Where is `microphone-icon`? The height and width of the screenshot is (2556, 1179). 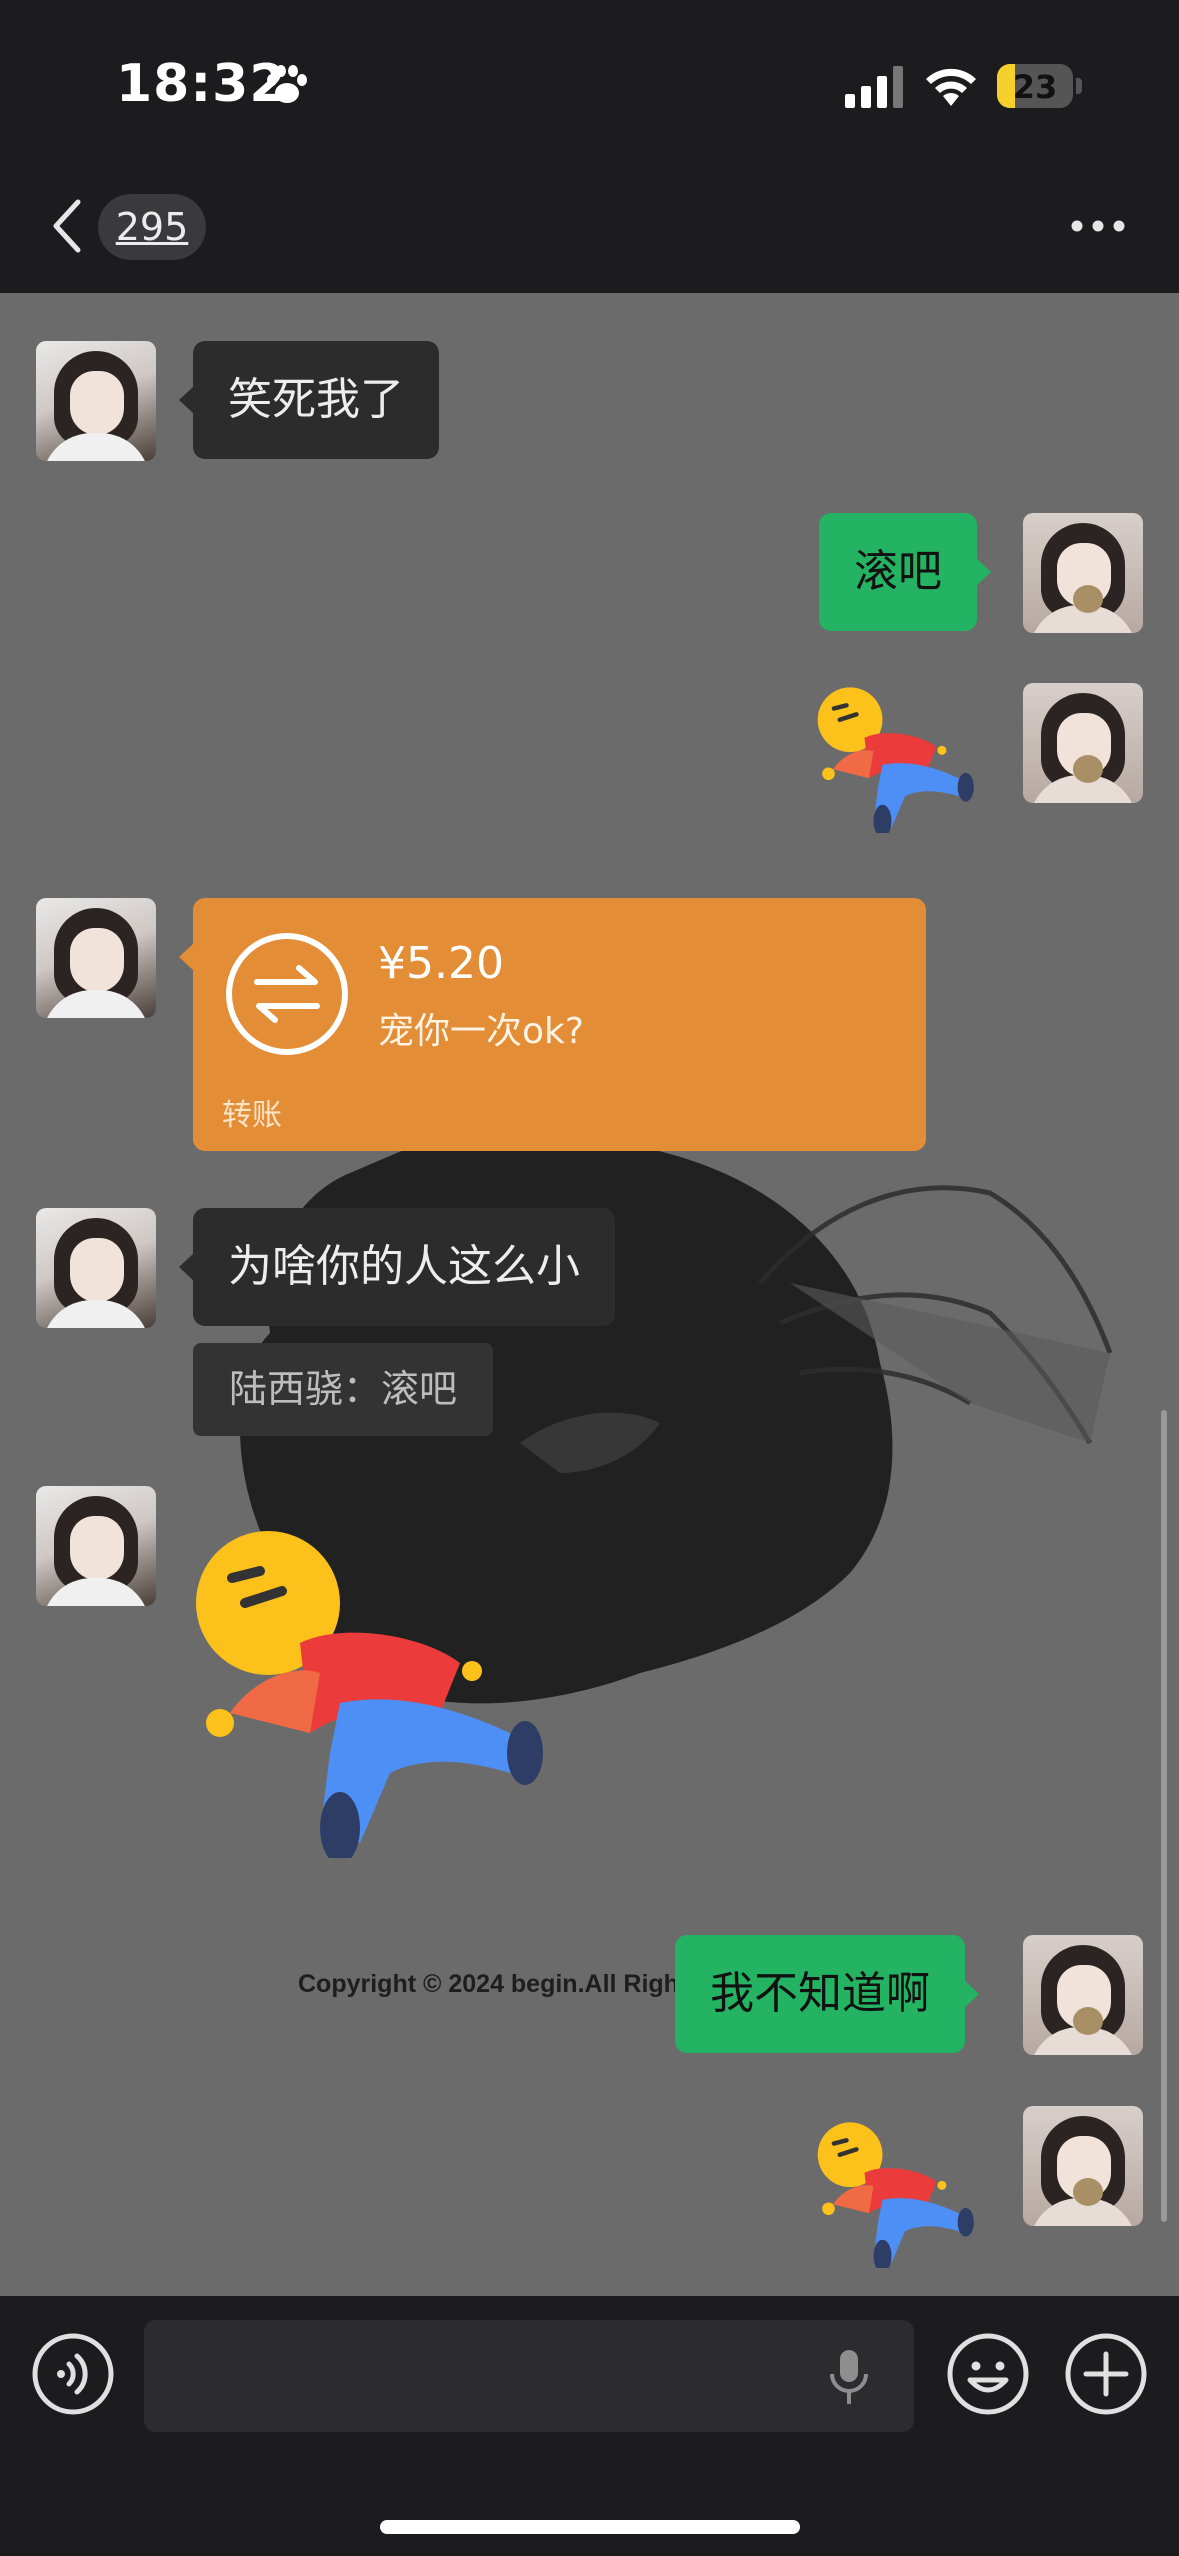
microphone-icon is located at coordinates (849, 2378).